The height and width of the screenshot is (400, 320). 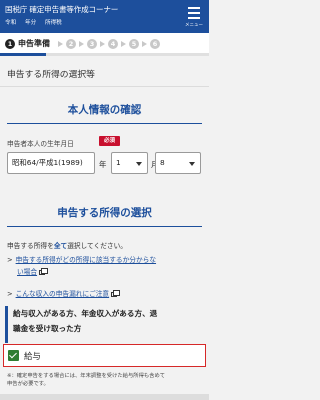 I want to click on hamburger-icon, so click(x=194, y=8).